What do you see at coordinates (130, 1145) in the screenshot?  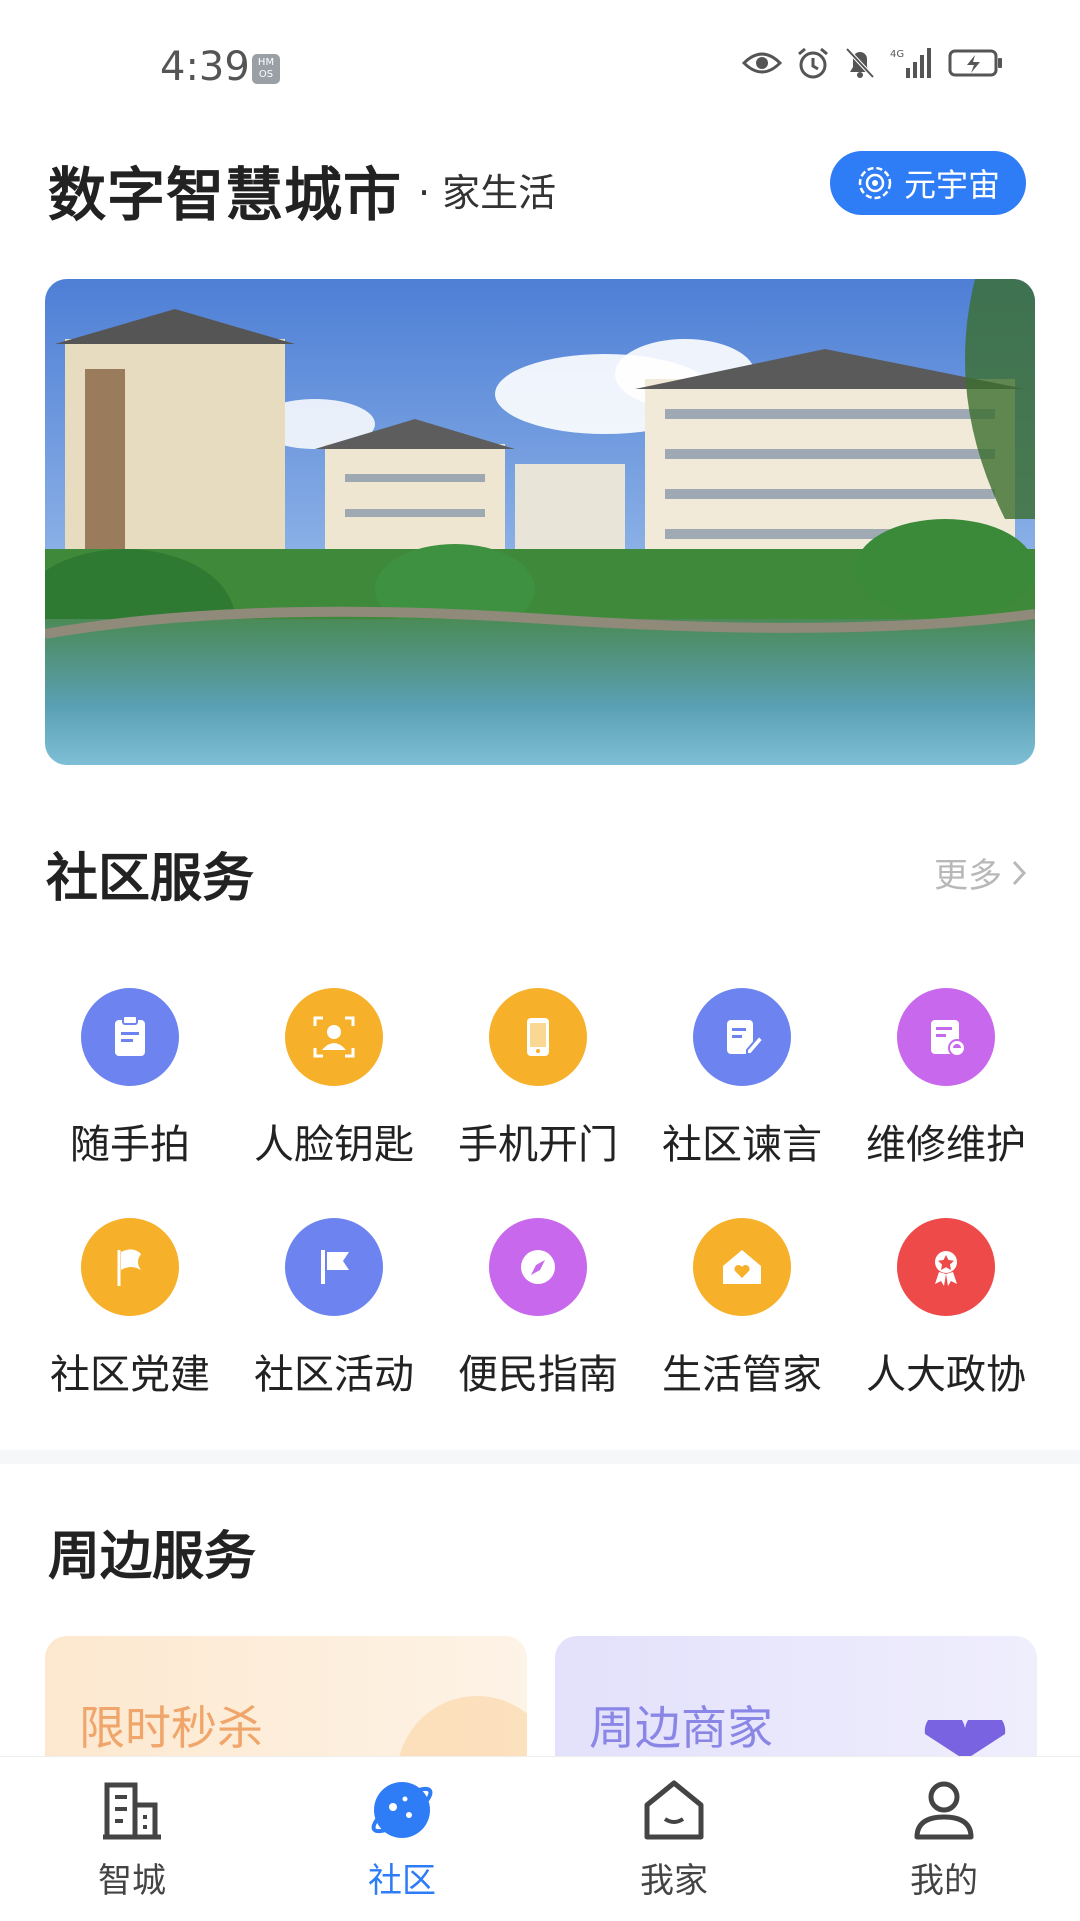 I see `service-label: 随手拍` at bounding box center [130, 1145].